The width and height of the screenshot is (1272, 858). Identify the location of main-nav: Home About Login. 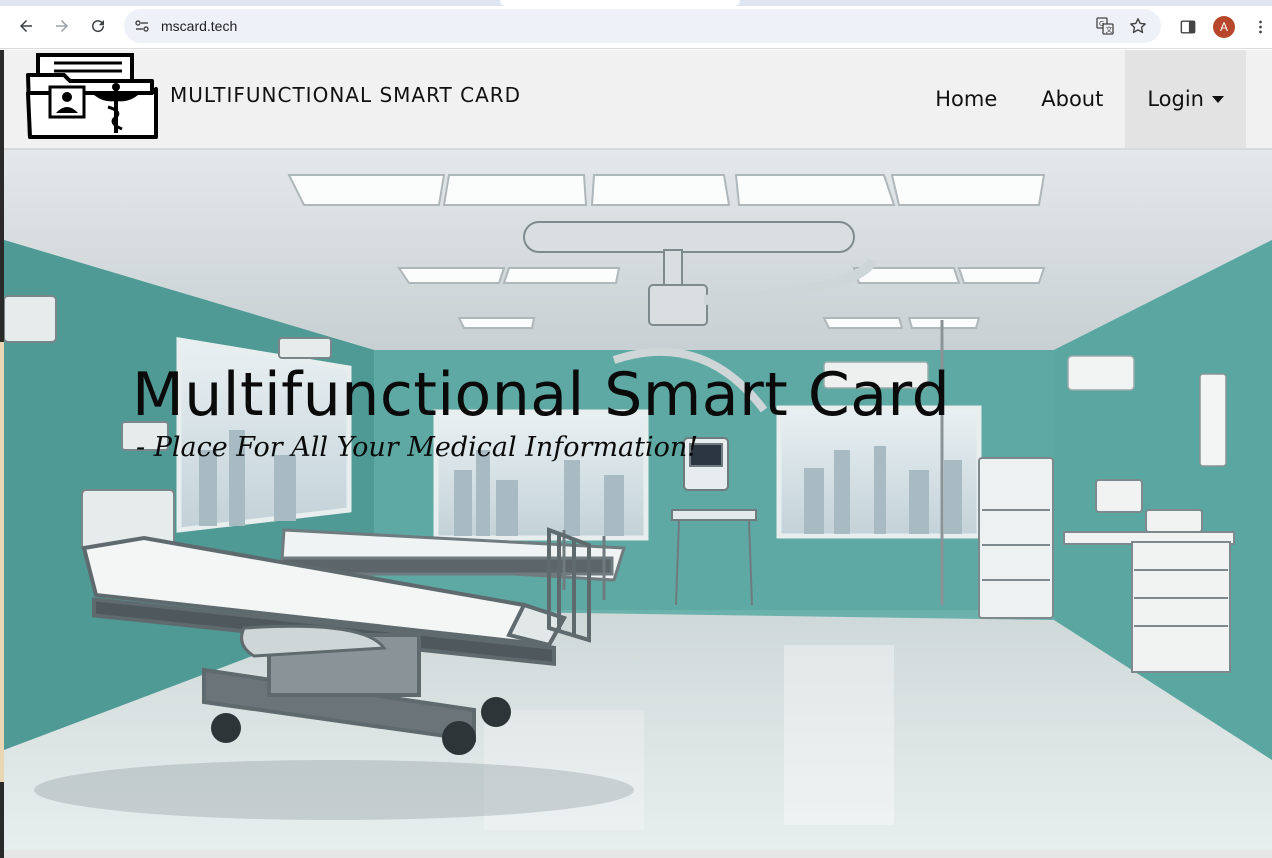
(1079, 99).